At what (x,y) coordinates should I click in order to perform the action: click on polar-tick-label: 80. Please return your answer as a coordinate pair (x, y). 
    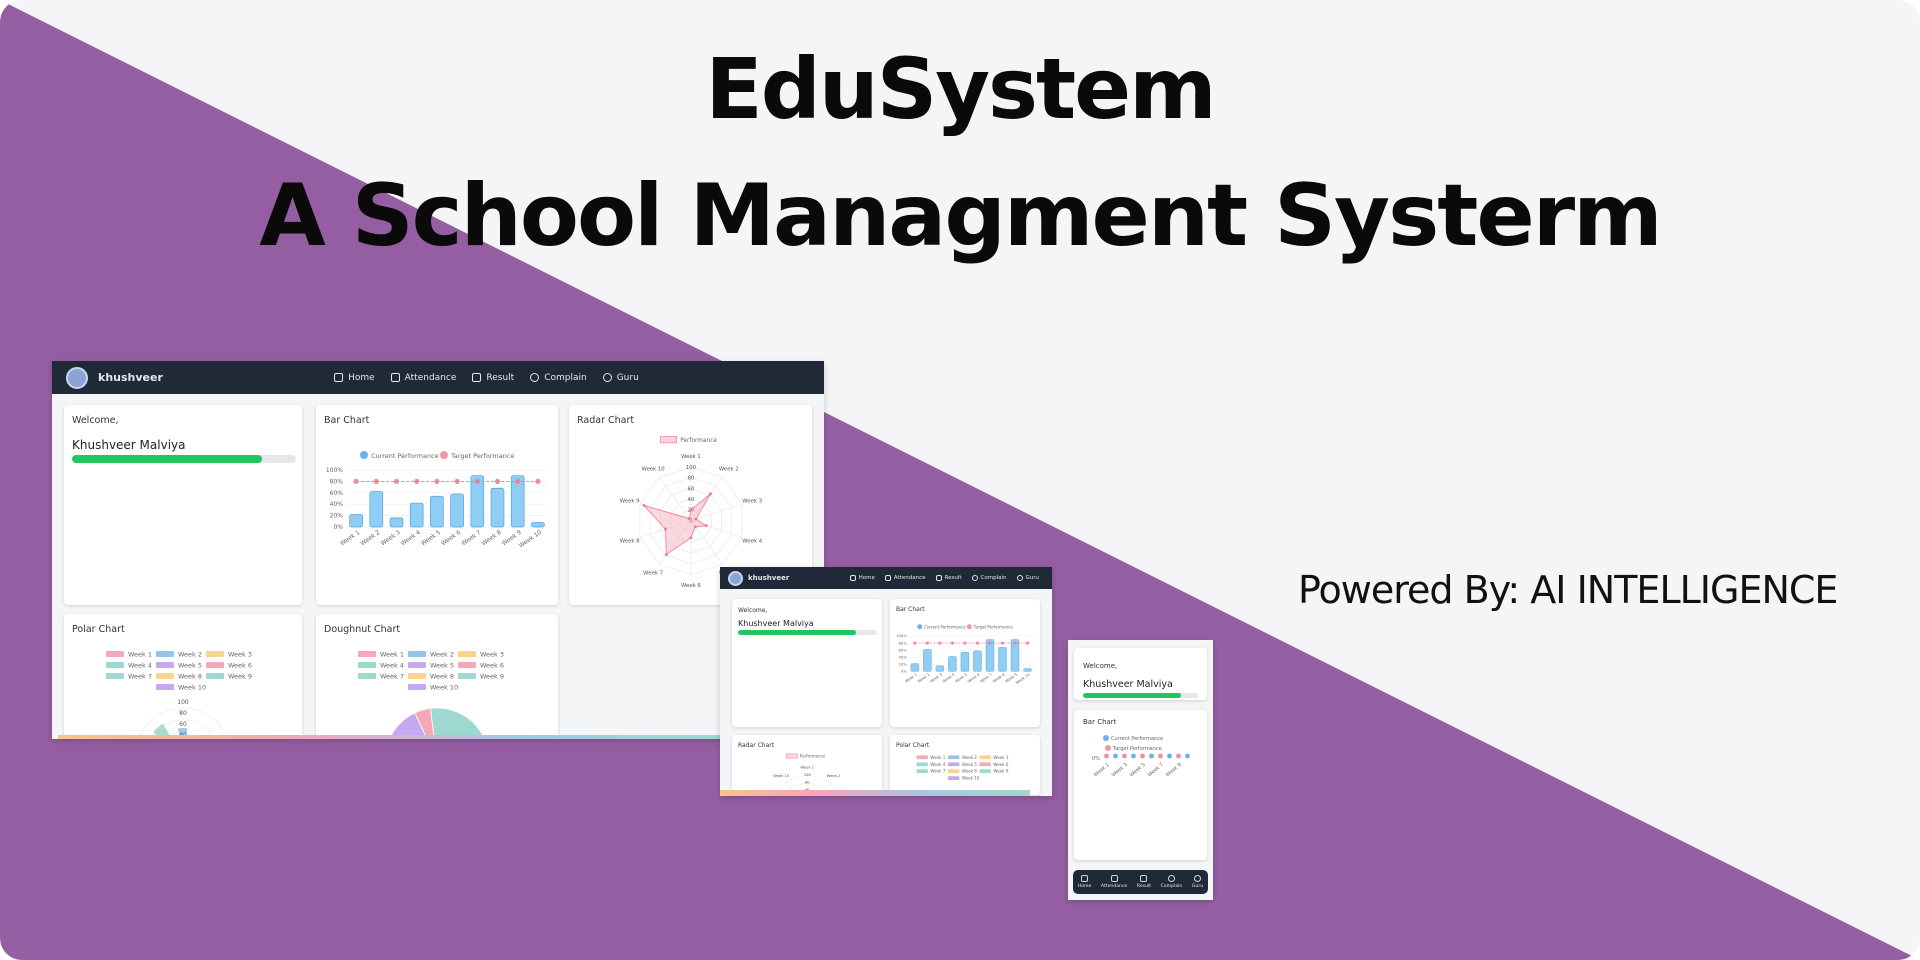
    Looking at the image, I should click on (183, 713).